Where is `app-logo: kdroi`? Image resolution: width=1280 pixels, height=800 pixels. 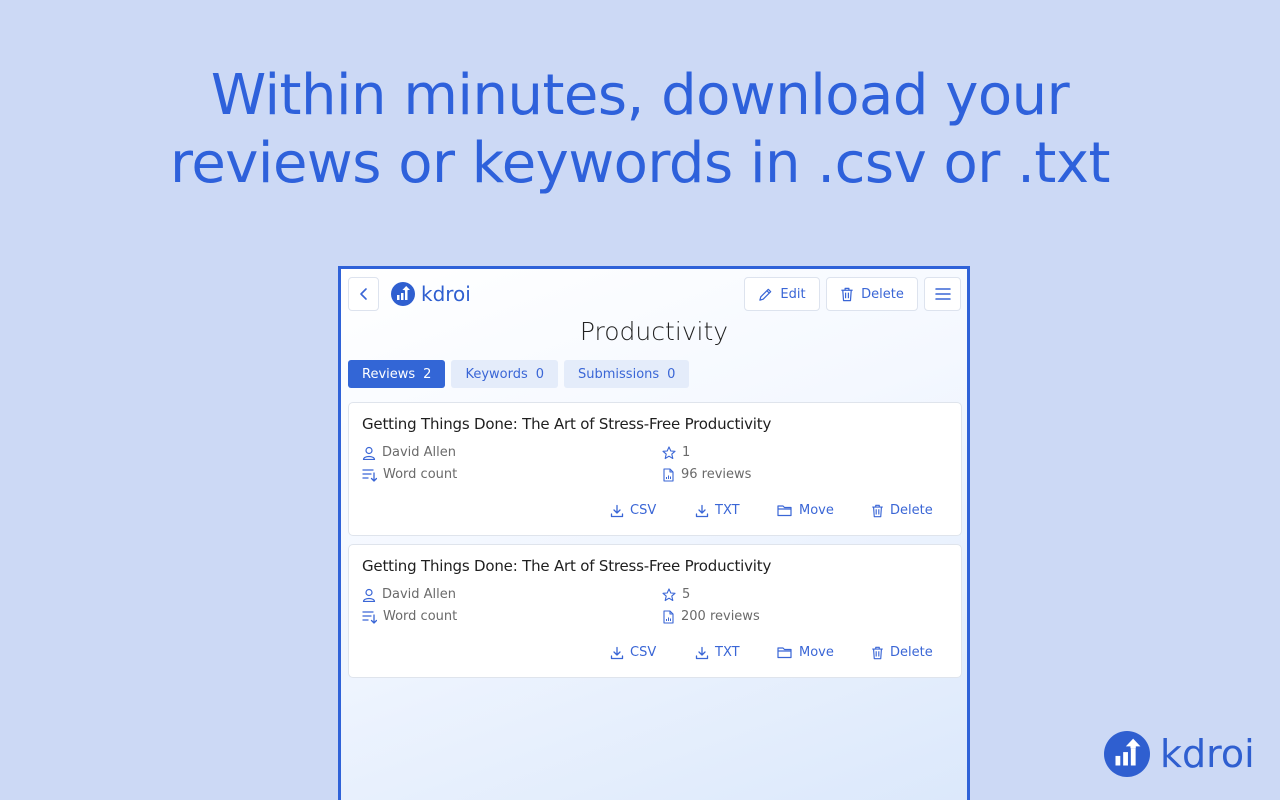
app-logo: kdroi is located at coordinates (431, 294).